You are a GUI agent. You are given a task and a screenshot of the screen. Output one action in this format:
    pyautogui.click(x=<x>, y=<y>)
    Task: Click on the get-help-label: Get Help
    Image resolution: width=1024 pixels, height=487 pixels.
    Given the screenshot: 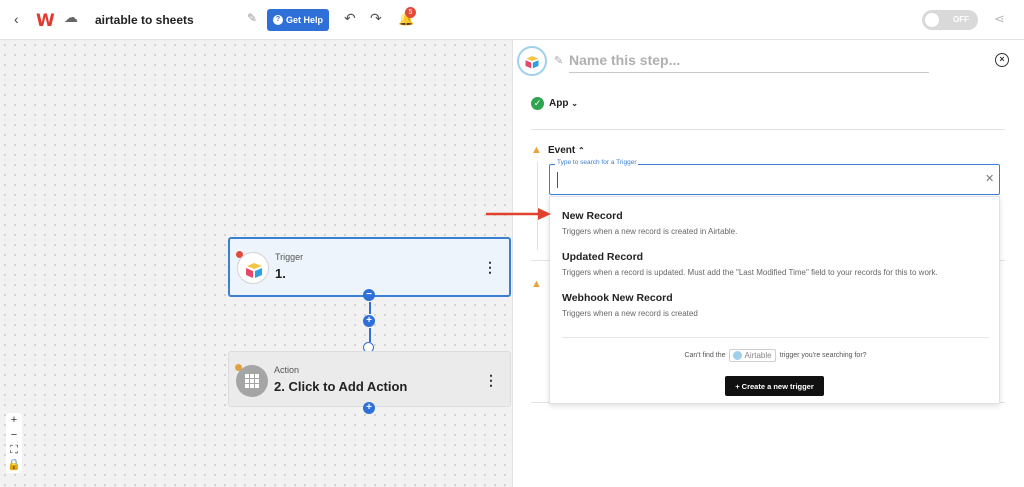 What is the action you would take?
    pyautogui.click(x=304, y=20)
    